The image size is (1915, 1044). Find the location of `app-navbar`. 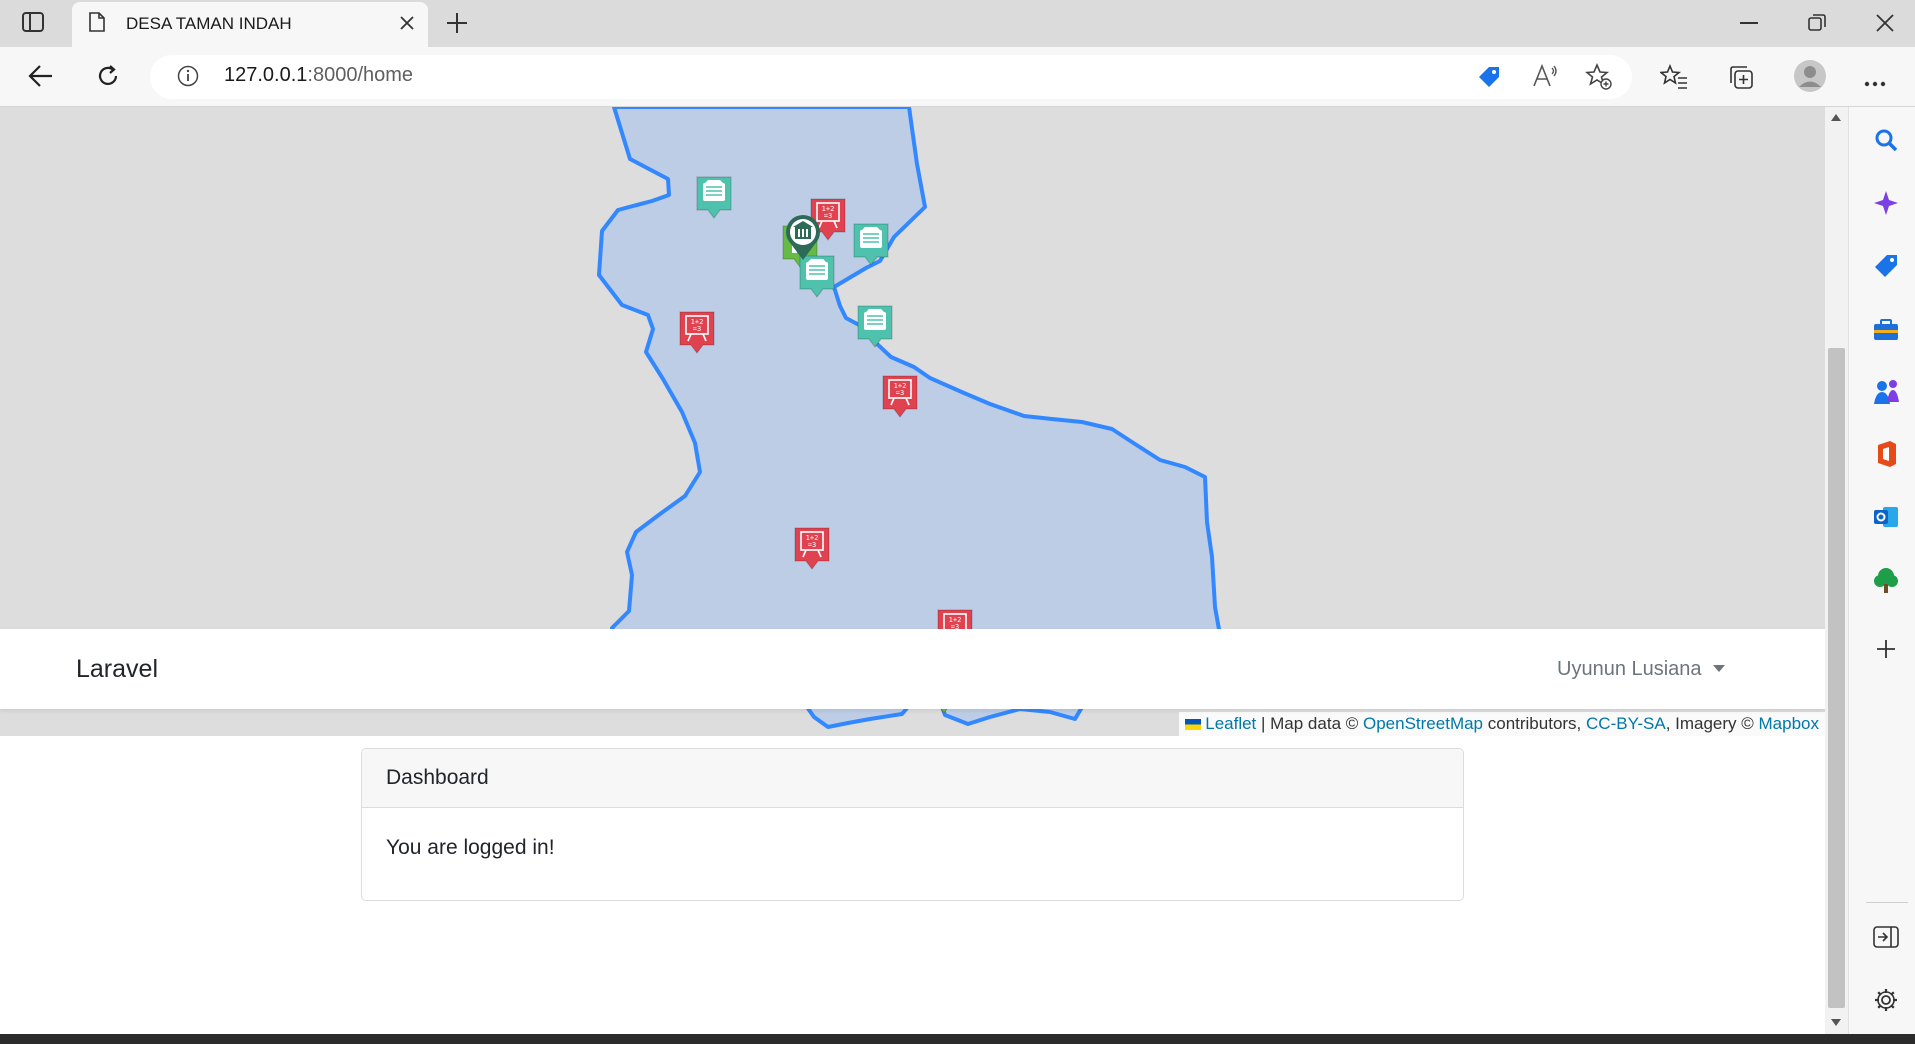

app-navbar is located at coordinates (912, 669).